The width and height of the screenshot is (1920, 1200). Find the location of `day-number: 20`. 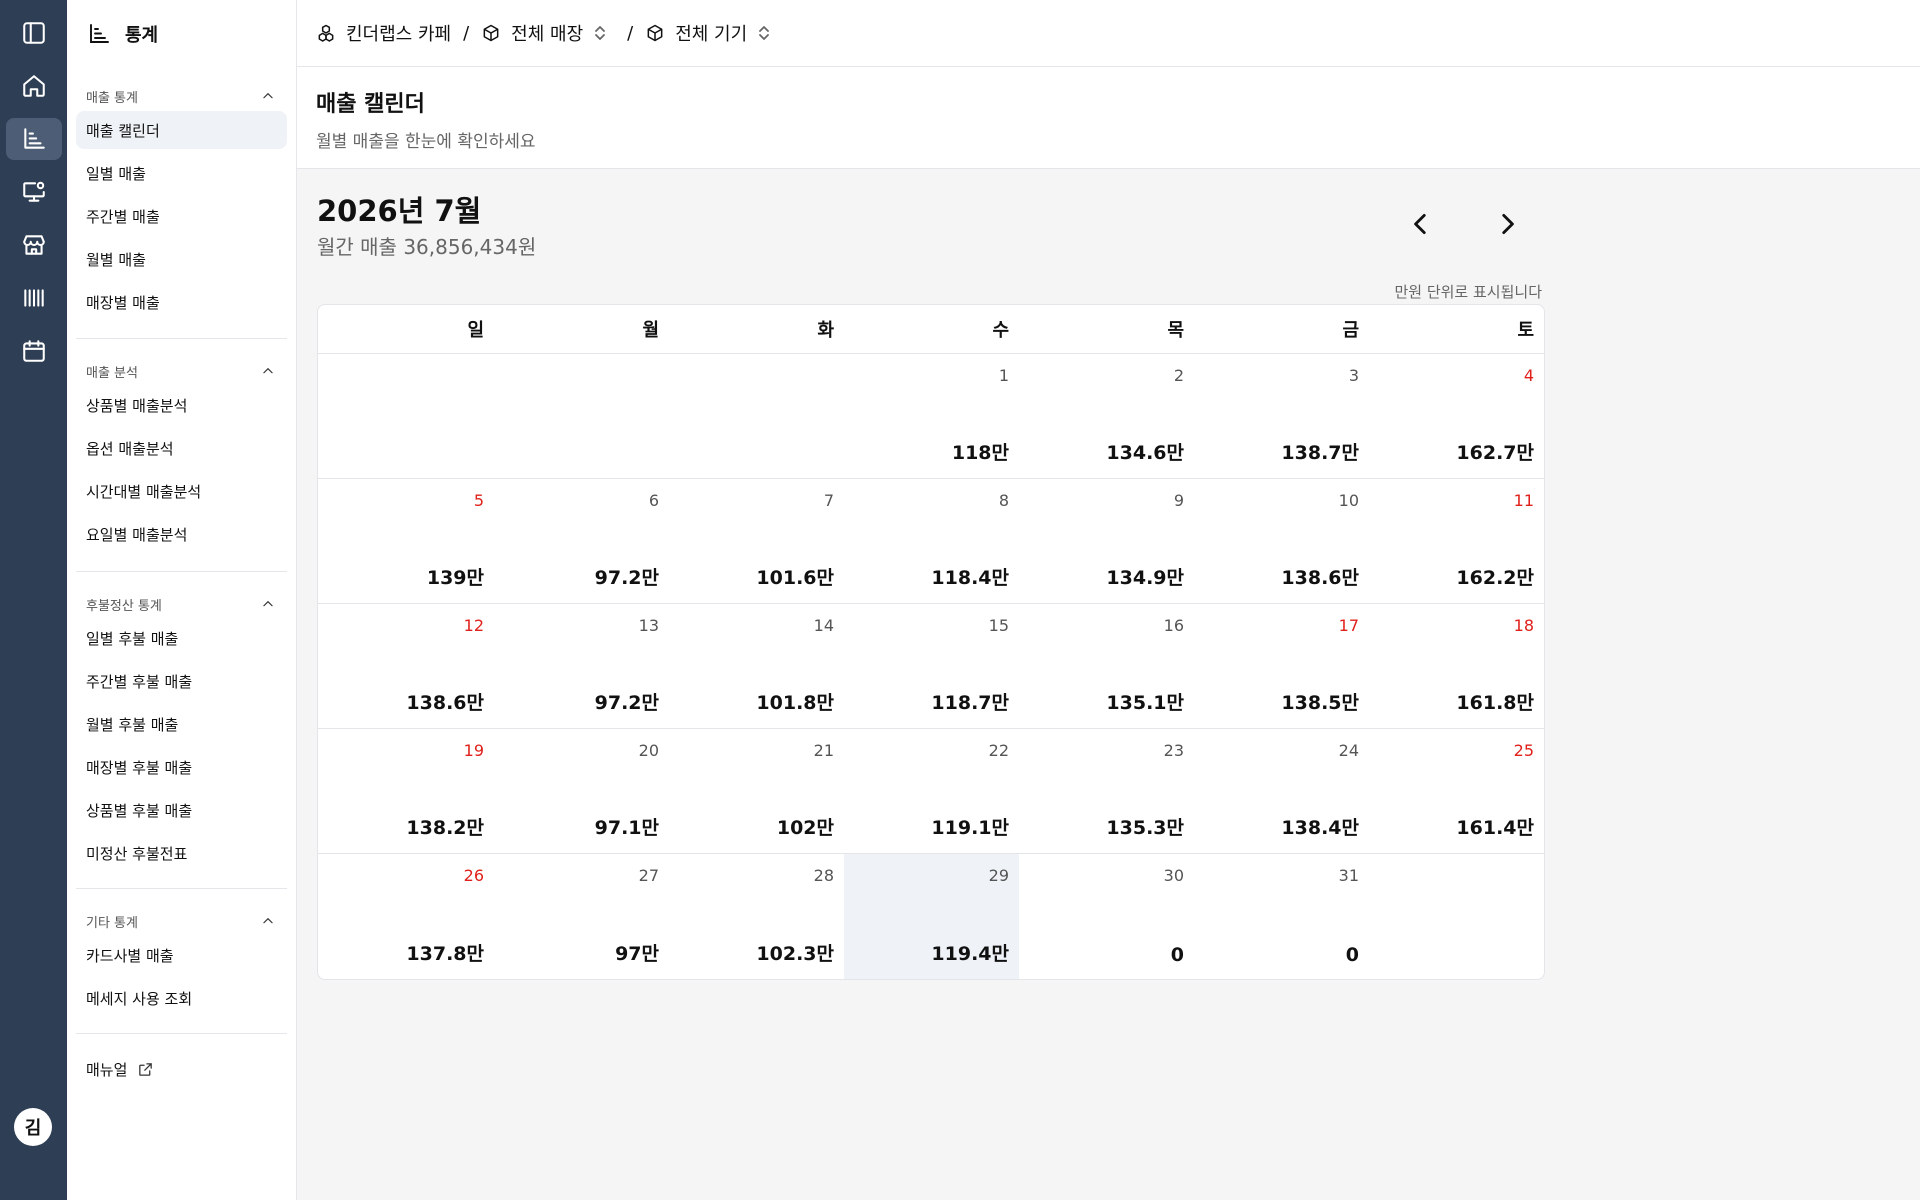

day-number: 20 is located at coordinates (648, 750).